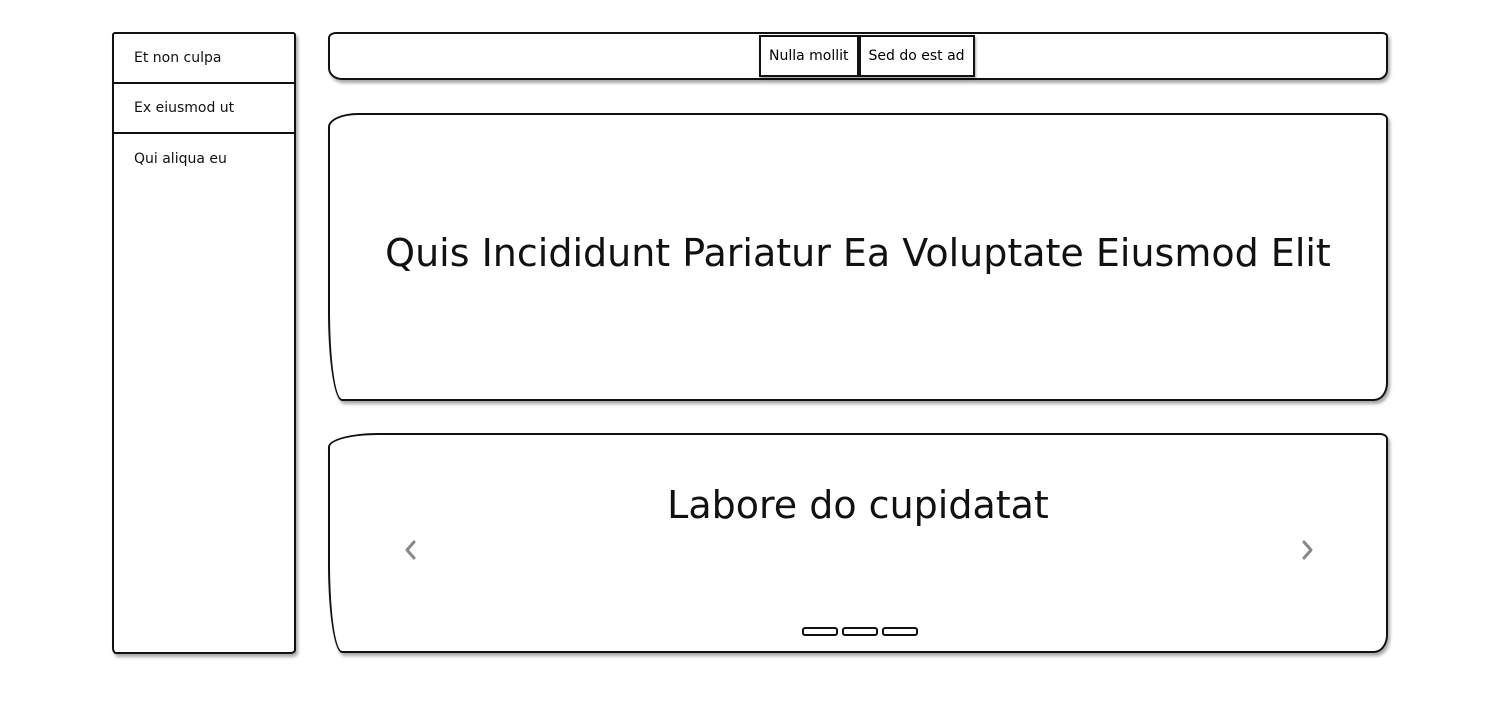 The height and width of the screenshot is (720, 1500). I want to click on sidebar-item-et-non-culpa: Et non culpa, so click(204, 59).